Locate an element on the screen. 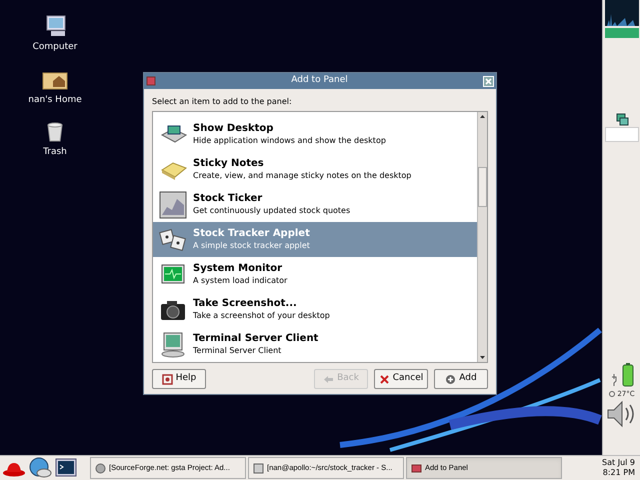 The height and width of the screenshot is (480, 640). load-graph-drawing is located at coordinates (621, 13).